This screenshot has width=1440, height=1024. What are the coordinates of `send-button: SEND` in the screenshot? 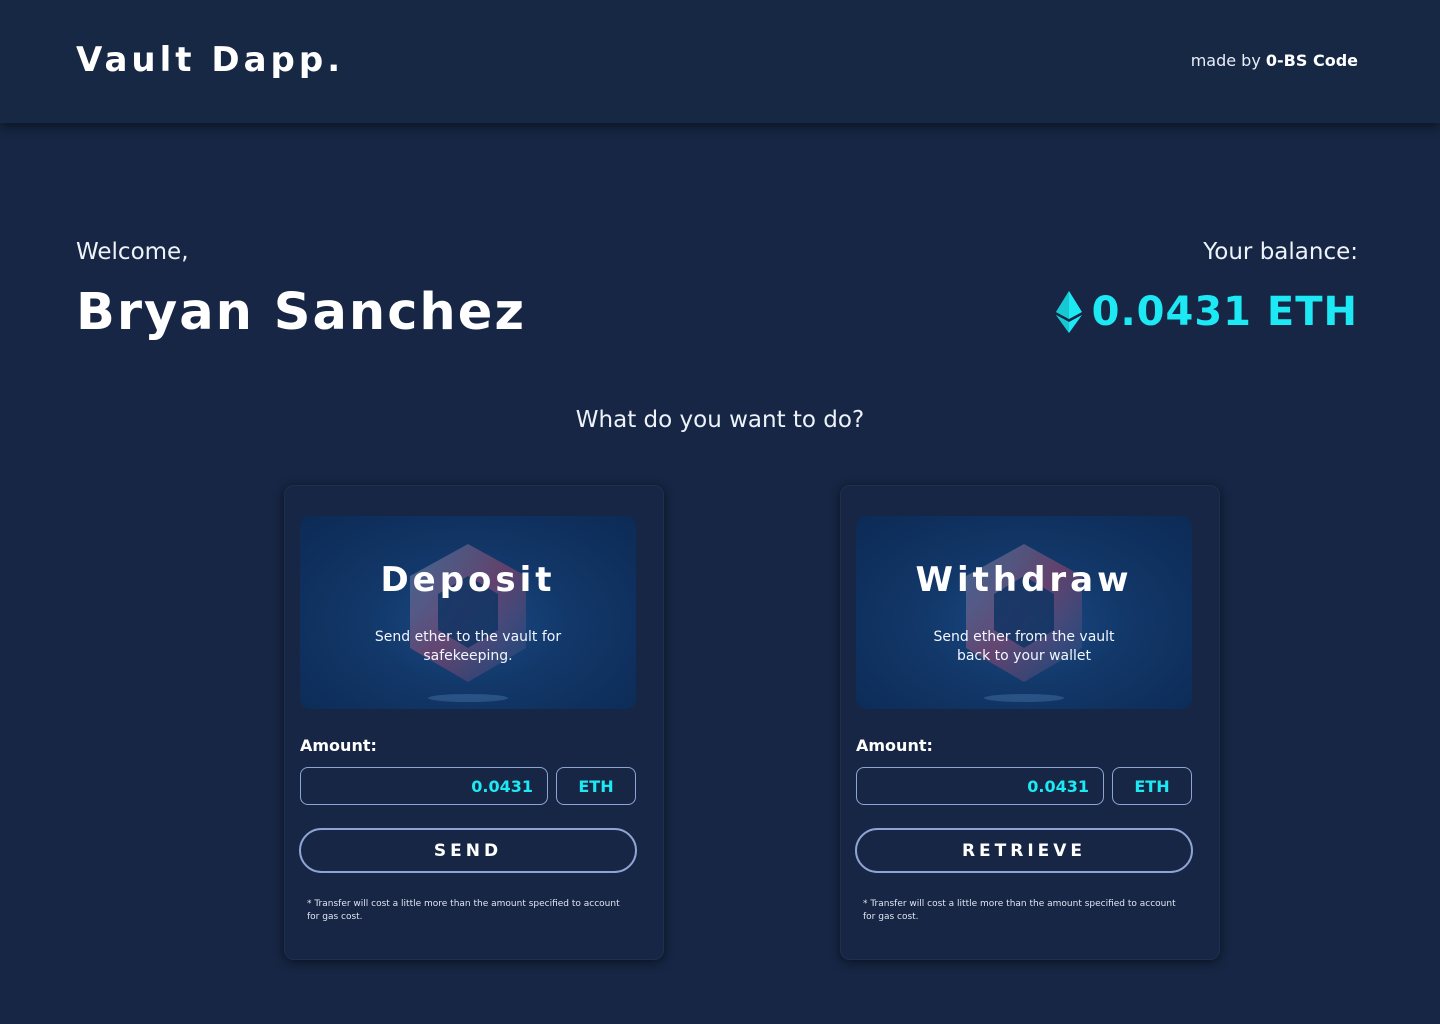 It's located at (468, 850).